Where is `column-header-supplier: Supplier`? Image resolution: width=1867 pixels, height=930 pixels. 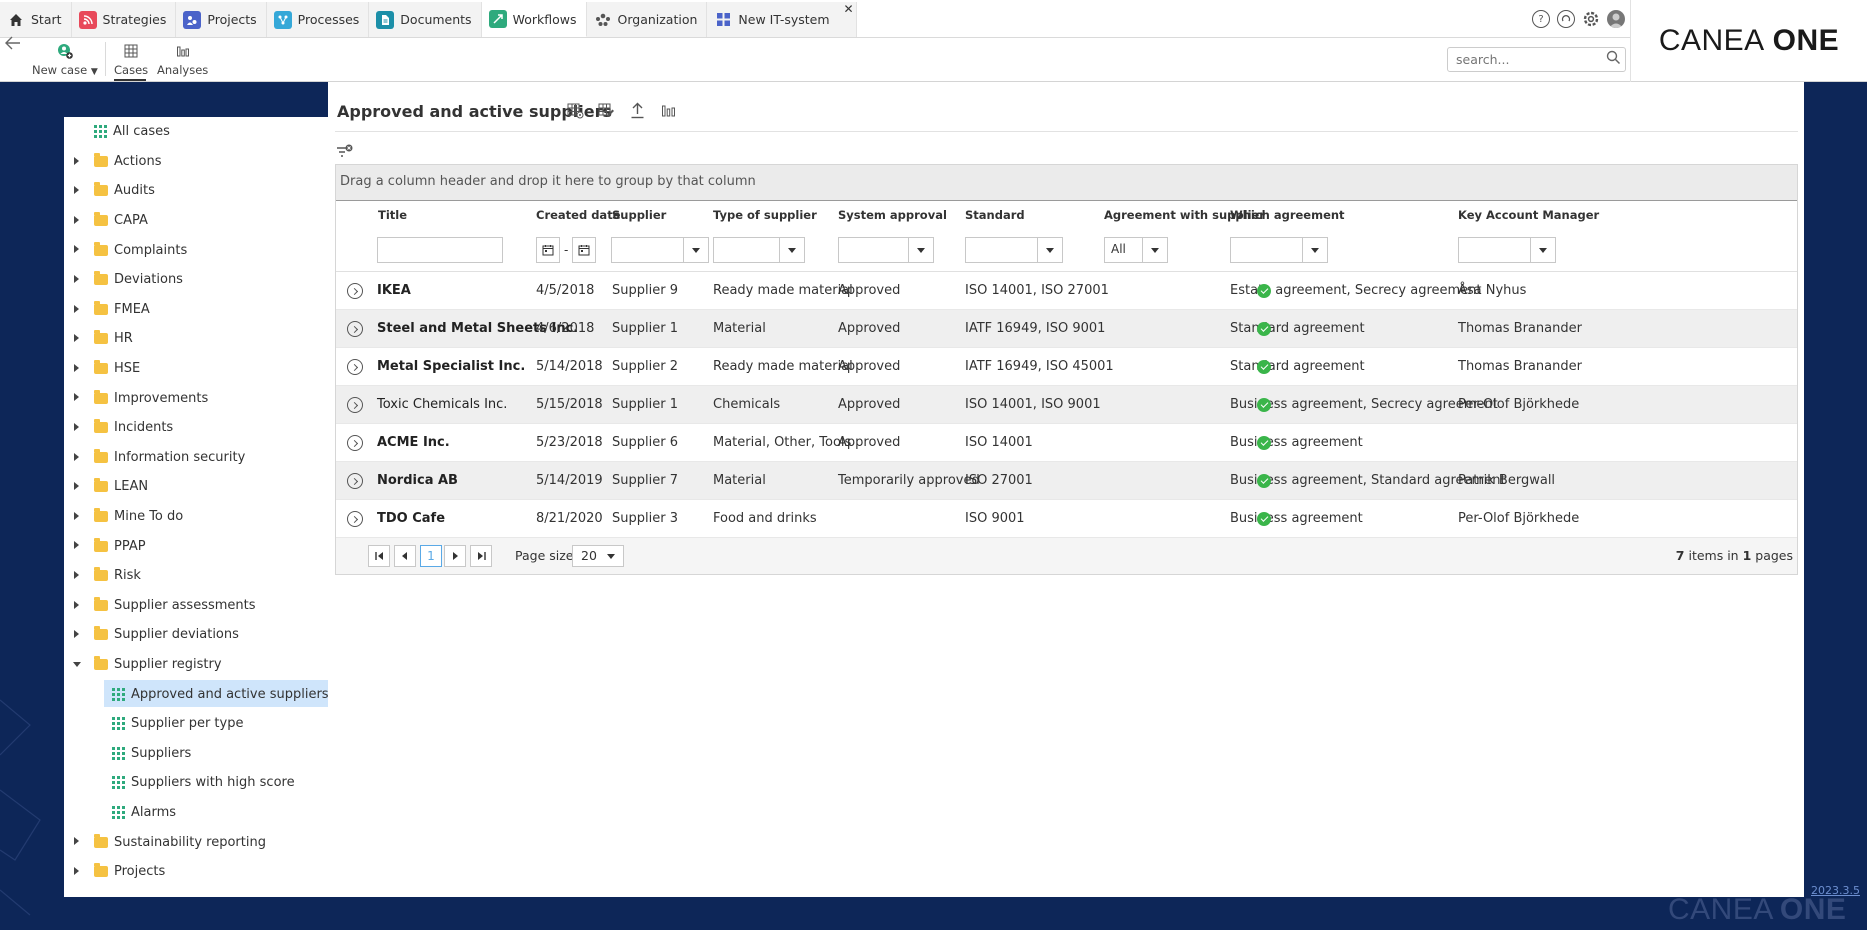
column-header-supplier: Supplier is located at coordinates (639, 215).